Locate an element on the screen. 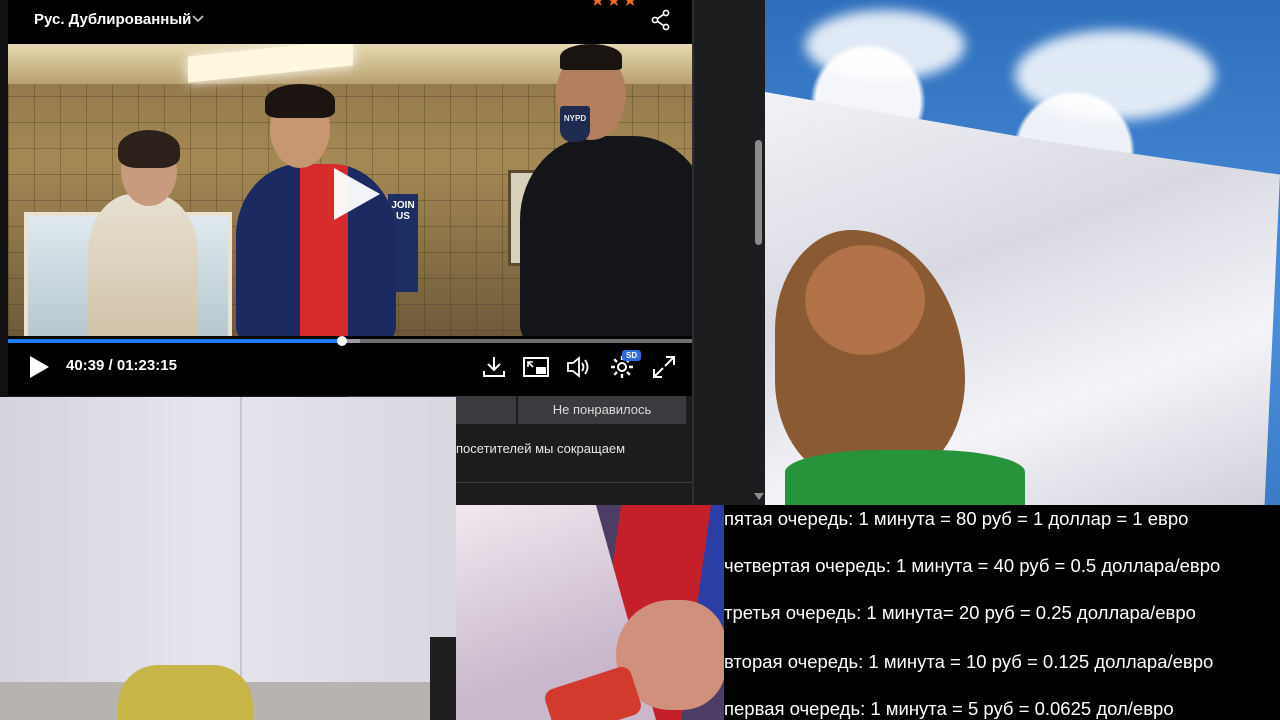 Image resolution: width=1280 pixels, height=720 pixels. fullscreen-icon is located at coordinates (664, 367).